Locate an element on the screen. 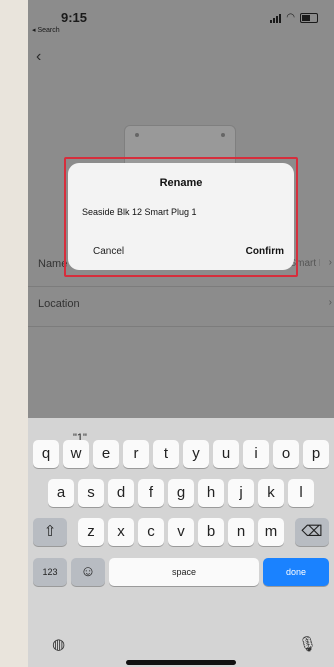  space-key: space is located at coordinates (184, 572).